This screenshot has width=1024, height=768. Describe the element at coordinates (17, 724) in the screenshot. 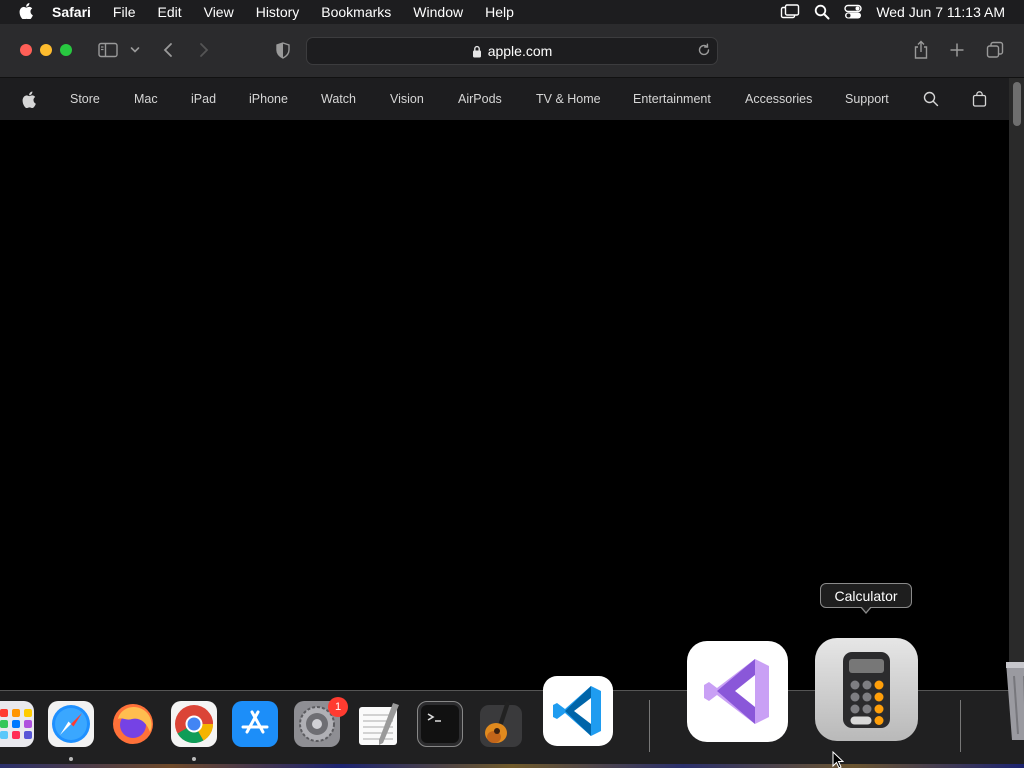

I see `launchpad-icon` at that location.